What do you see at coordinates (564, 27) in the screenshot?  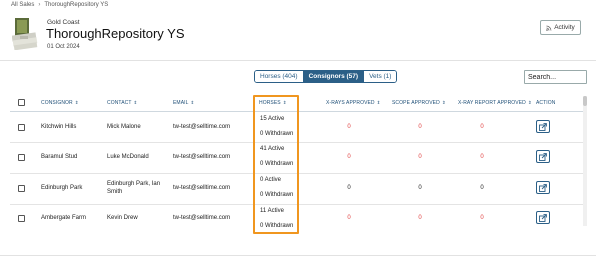 I see `activity-button-label: Activity` at bounding box center [564, 27].